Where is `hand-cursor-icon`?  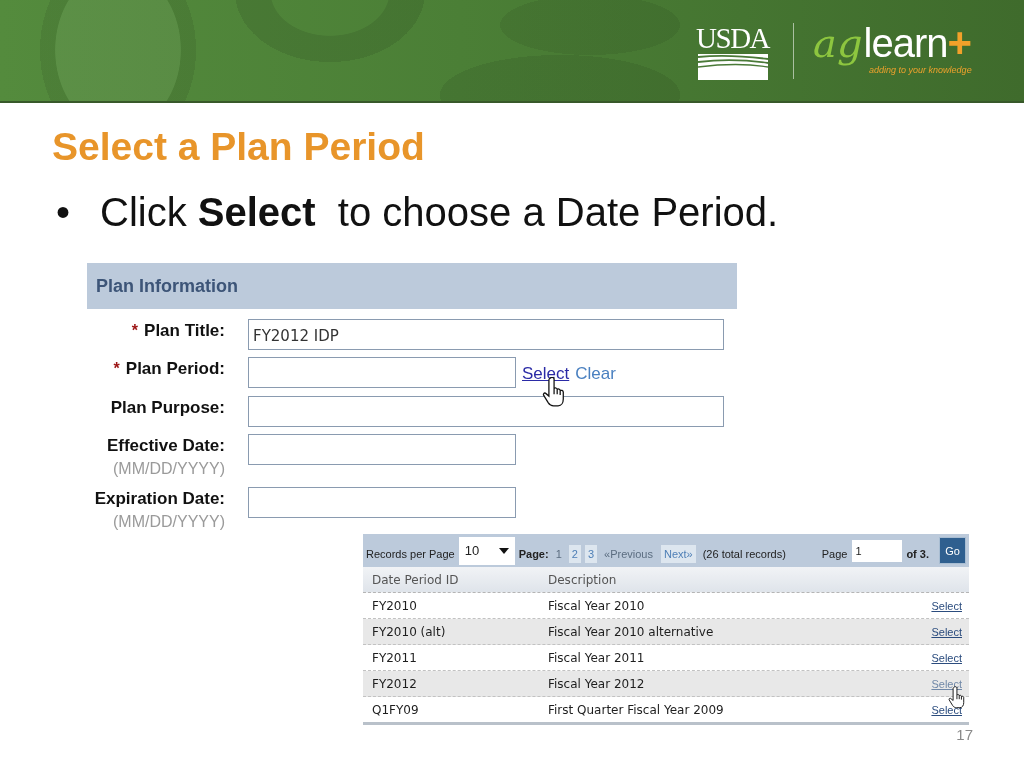 hand-cursor-icon is located at coordinates (553, 392).